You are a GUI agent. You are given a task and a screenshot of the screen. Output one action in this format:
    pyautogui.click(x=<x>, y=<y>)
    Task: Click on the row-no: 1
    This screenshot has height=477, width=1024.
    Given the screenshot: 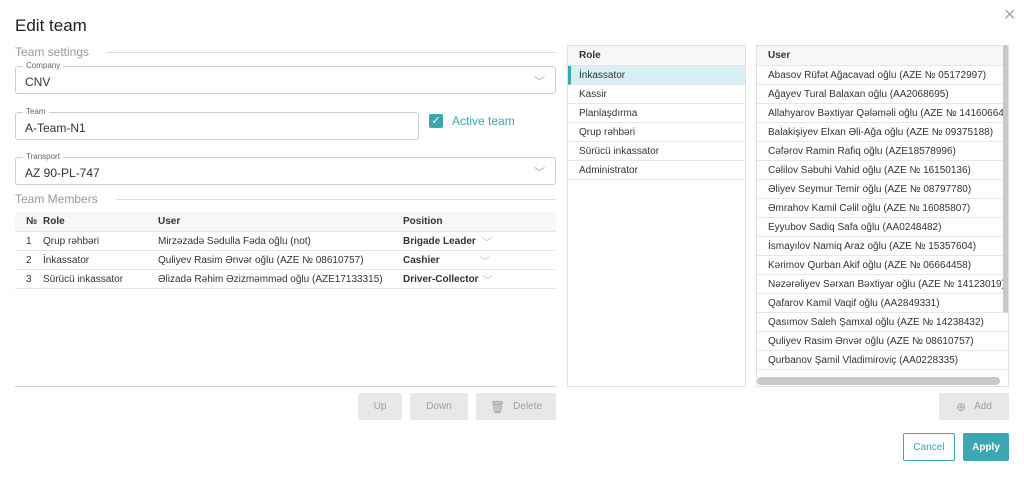 What is the action you would take?
    pyautogui.click(x=29, y=241)
    